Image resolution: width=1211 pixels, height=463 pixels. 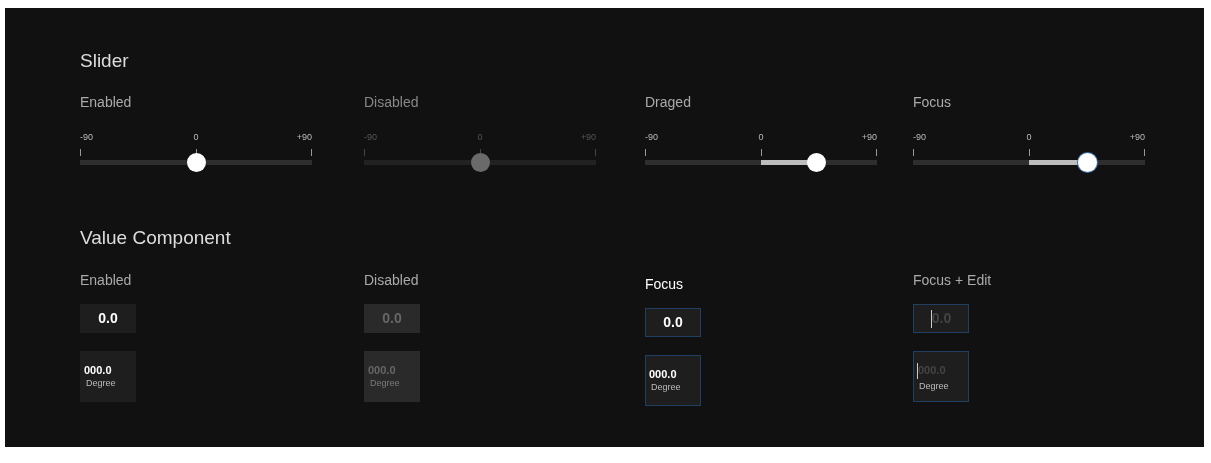 I want to click on section-title: Value Component, so click(x=156, y=237).